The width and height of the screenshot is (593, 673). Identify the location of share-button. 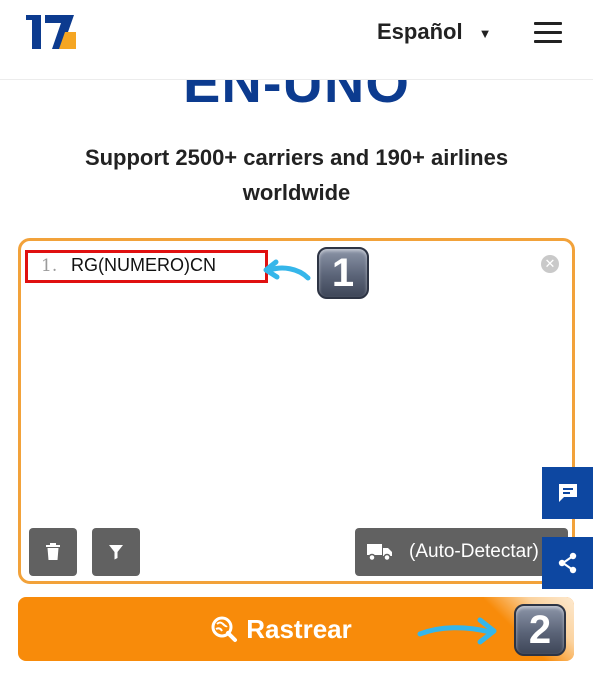
(567, 563).